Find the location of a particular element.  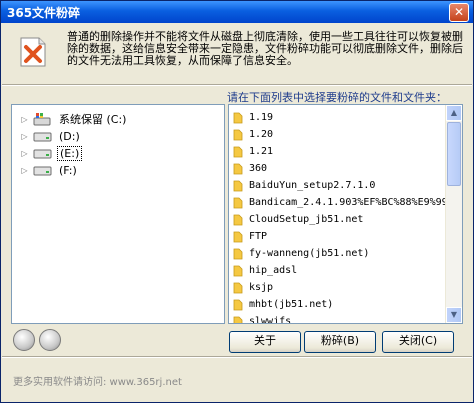

file-name: FTP is located at coordinates (258, 236).